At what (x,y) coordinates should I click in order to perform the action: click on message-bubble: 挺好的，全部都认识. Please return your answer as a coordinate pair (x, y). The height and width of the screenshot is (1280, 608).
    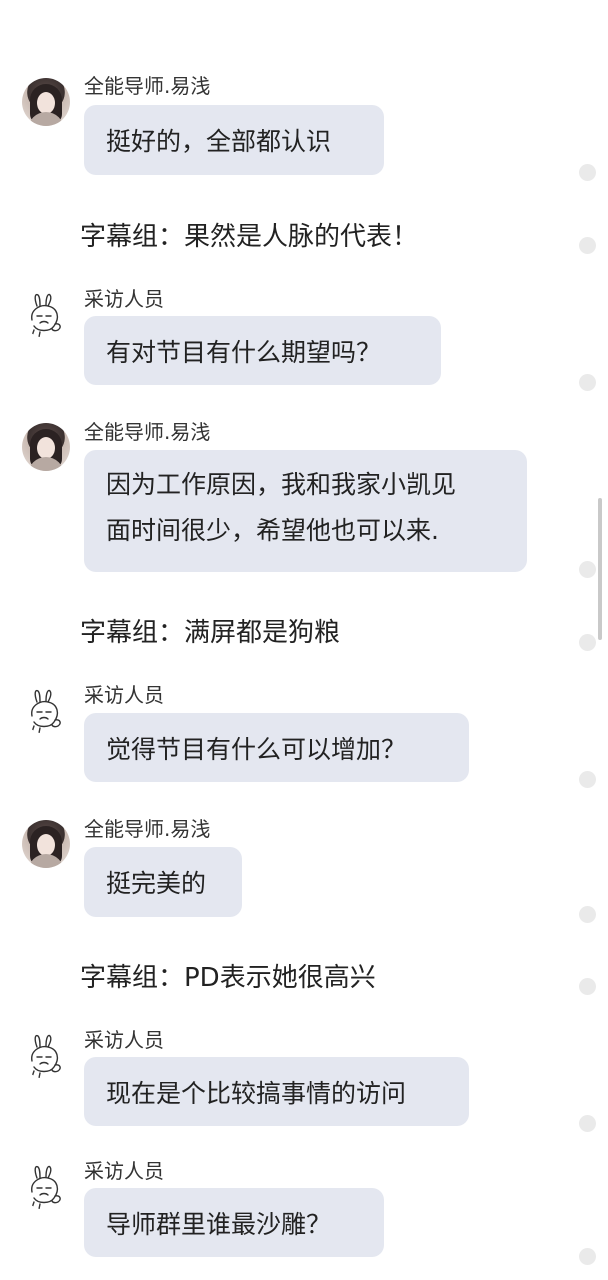
    Looking at the image, I should click on (234, 140).